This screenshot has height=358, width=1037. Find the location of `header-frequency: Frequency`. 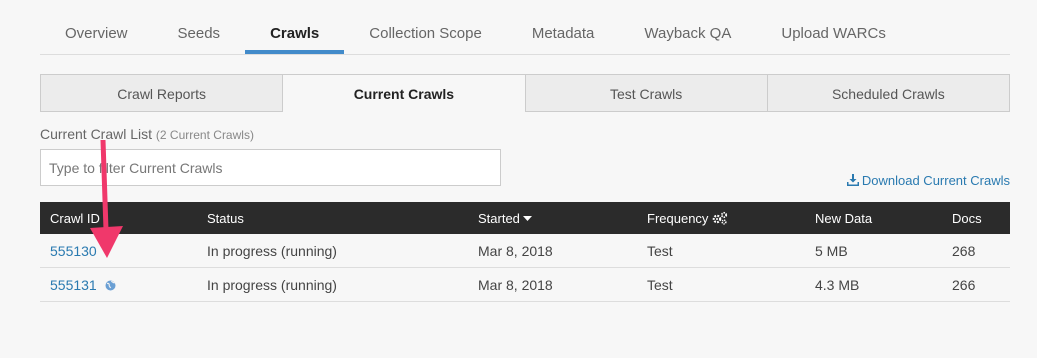

header-frequency: Frequency is located at coordinates (721, 218).